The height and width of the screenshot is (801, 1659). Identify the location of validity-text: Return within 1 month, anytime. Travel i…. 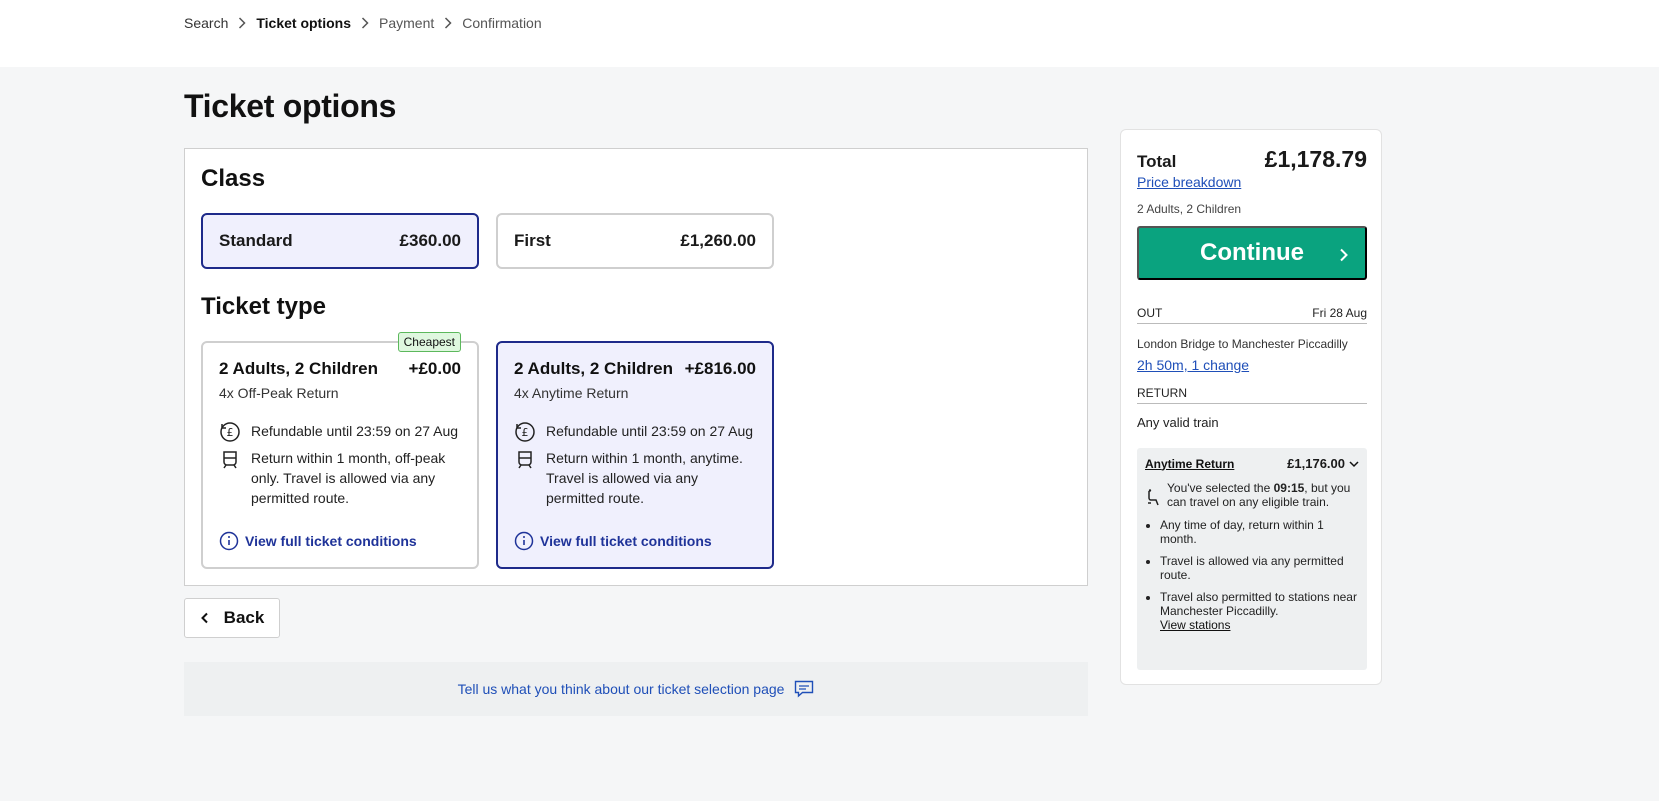
(644, 478).